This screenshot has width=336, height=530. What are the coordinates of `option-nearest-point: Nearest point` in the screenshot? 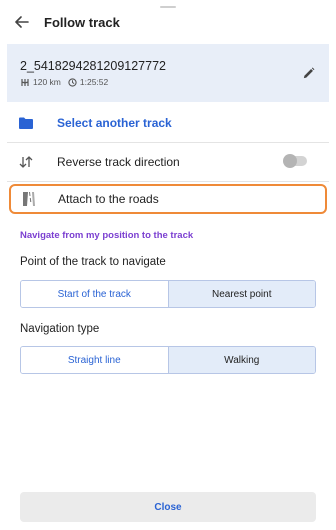 It's located at (241, 294).